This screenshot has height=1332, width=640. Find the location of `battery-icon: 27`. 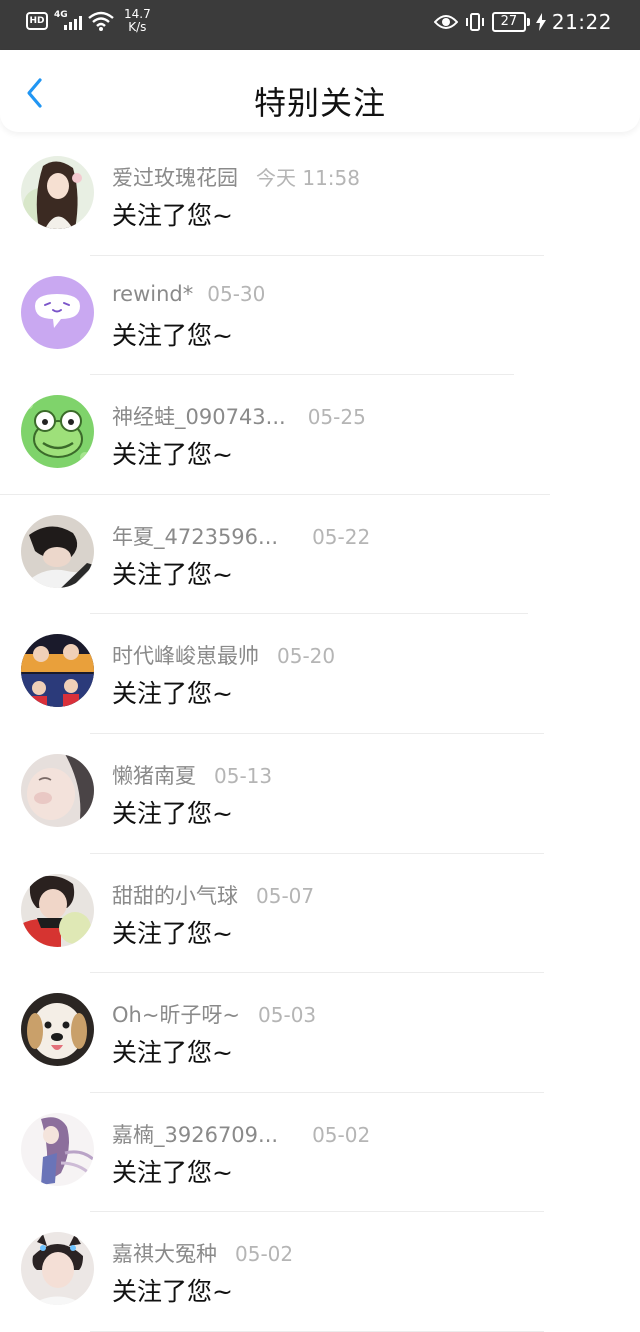

battery-icon: 27 is located at coordinates (510, 22).